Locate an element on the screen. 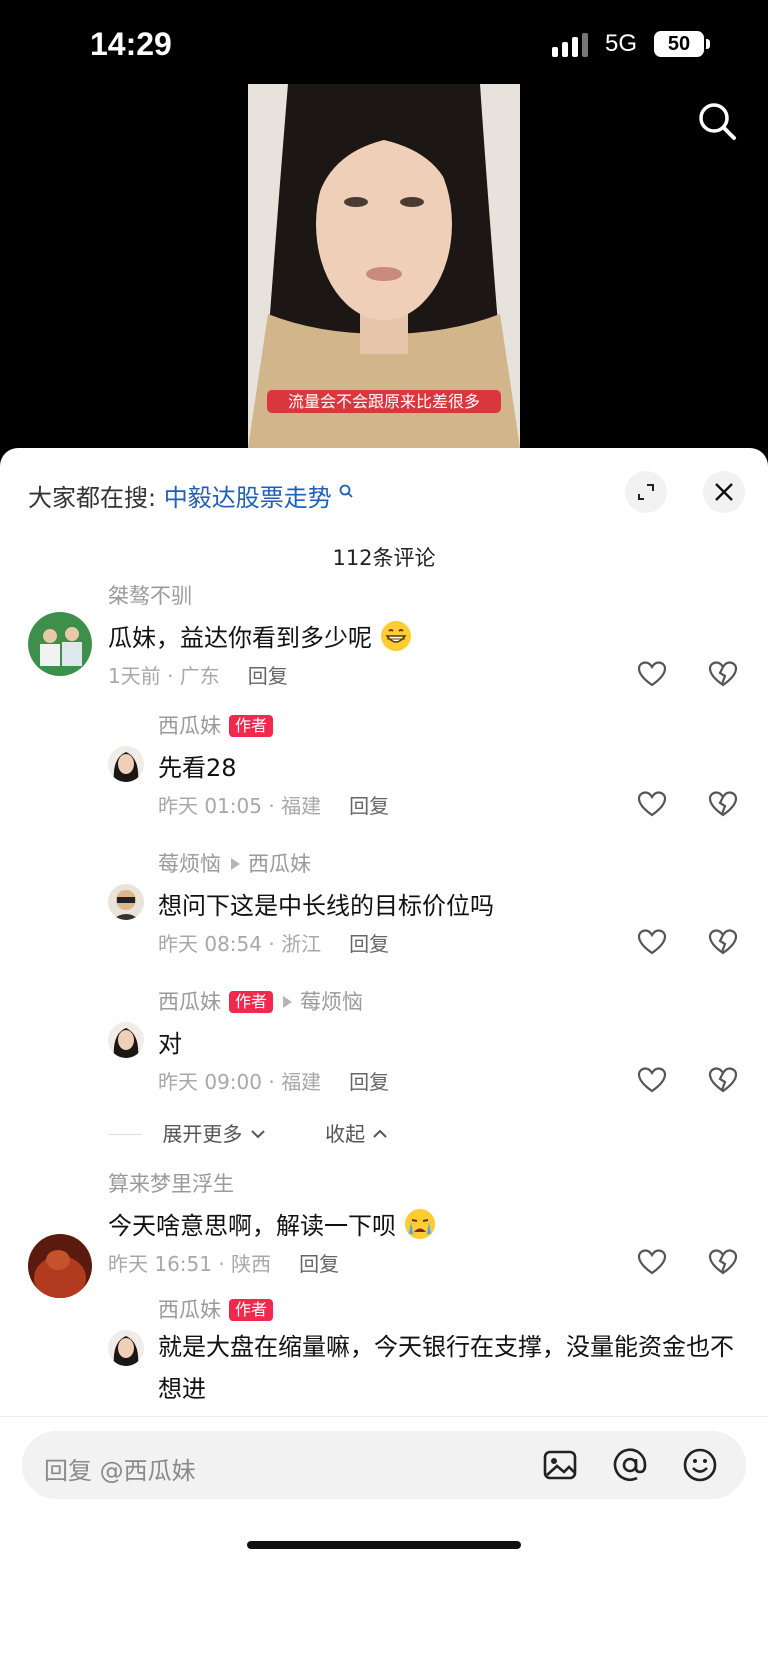 Image resolution: width=768 pixels, height=1663 pixels. reply-text: 对 is located at coordinates (170, 1044).